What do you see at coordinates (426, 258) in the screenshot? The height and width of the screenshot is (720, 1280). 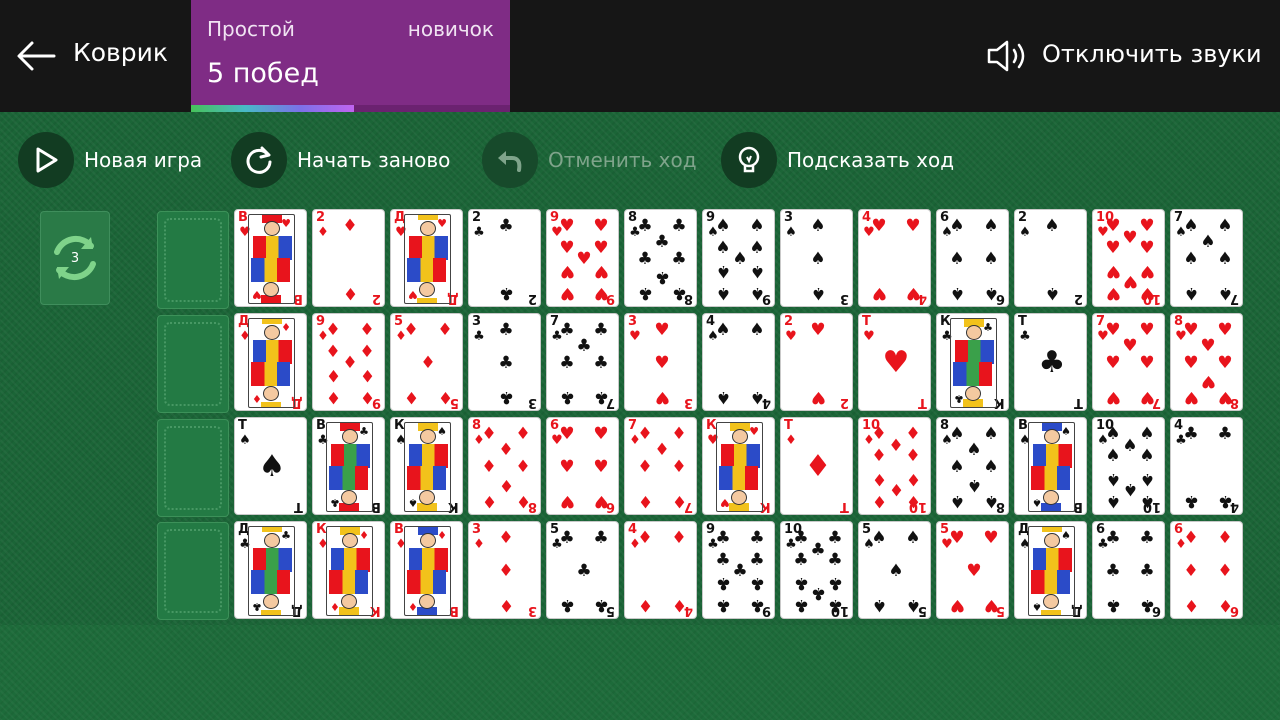 I see `card-queen-of-hearts: Д ♥ Д ♥ ♥` at bounding box center [426, 258].